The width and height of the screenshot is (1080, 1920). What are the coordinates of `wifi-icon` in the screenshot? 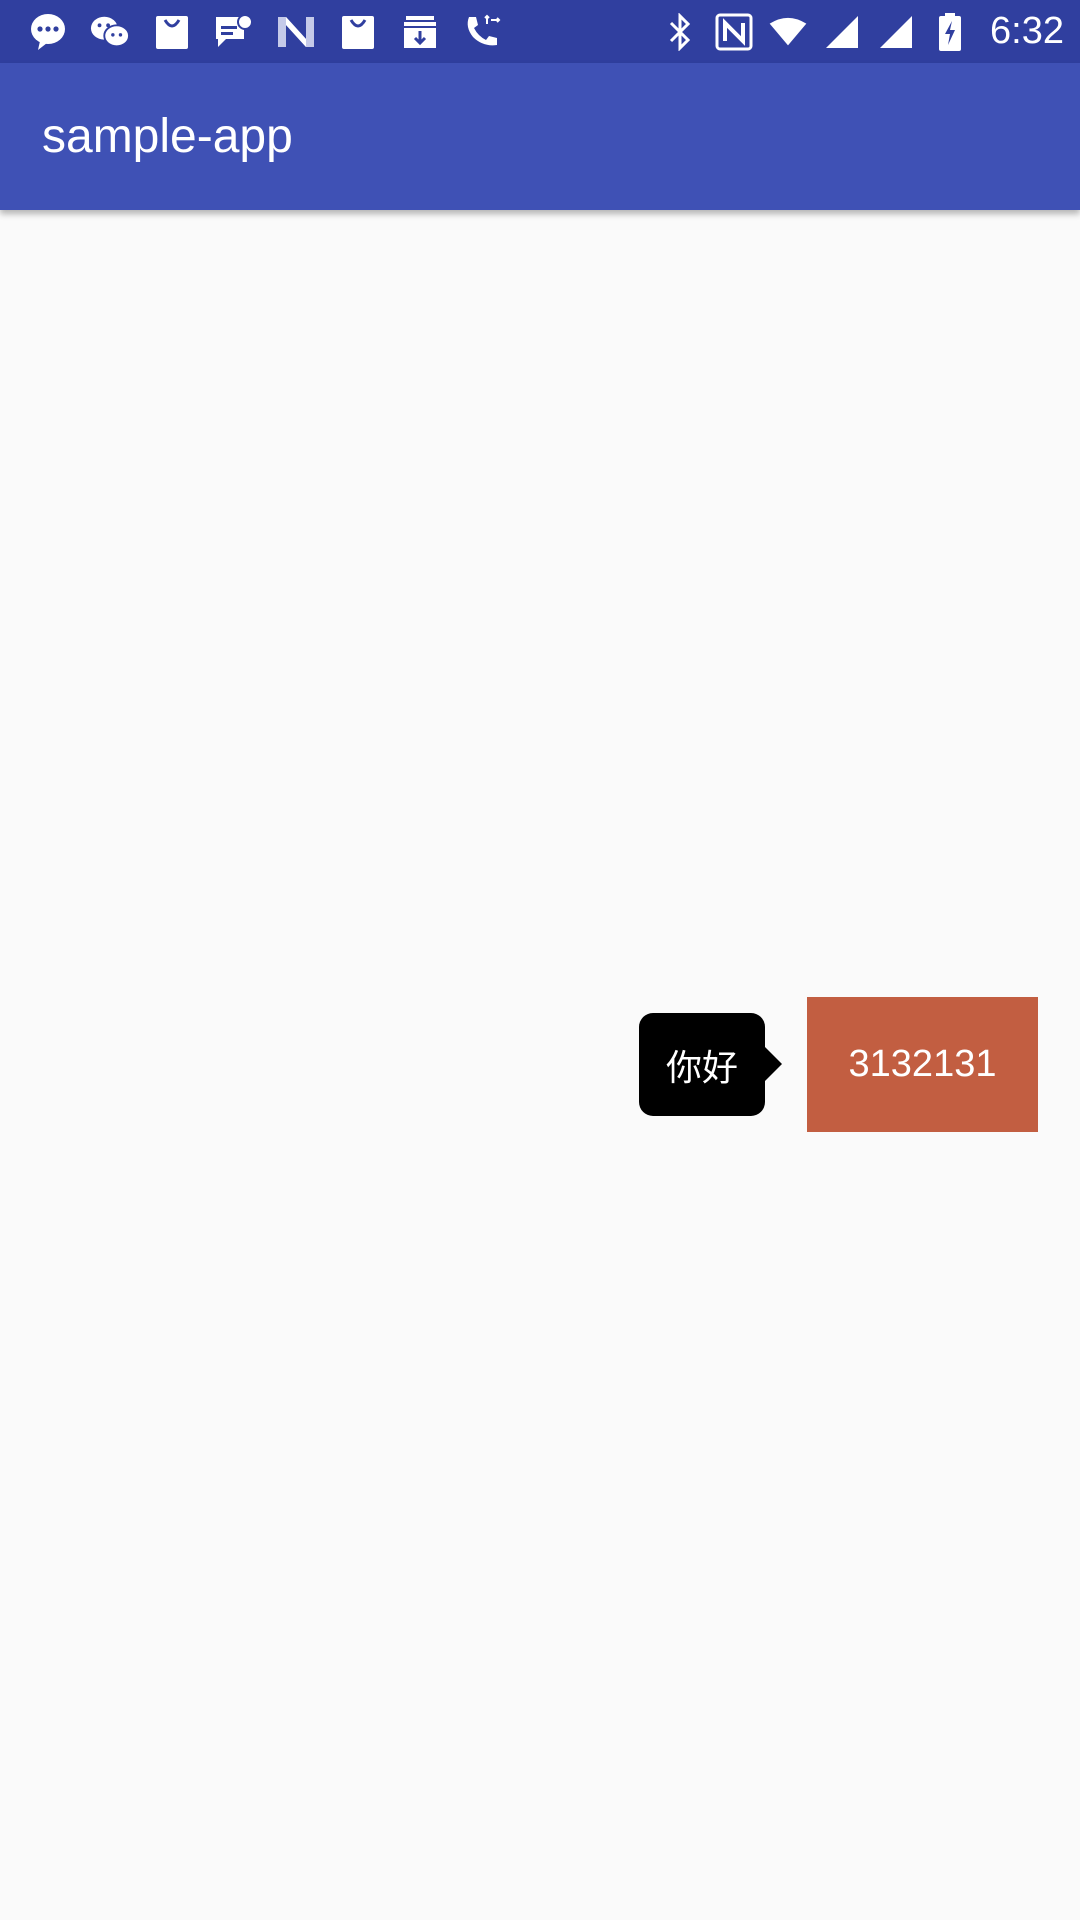 It's located at (788, 32).